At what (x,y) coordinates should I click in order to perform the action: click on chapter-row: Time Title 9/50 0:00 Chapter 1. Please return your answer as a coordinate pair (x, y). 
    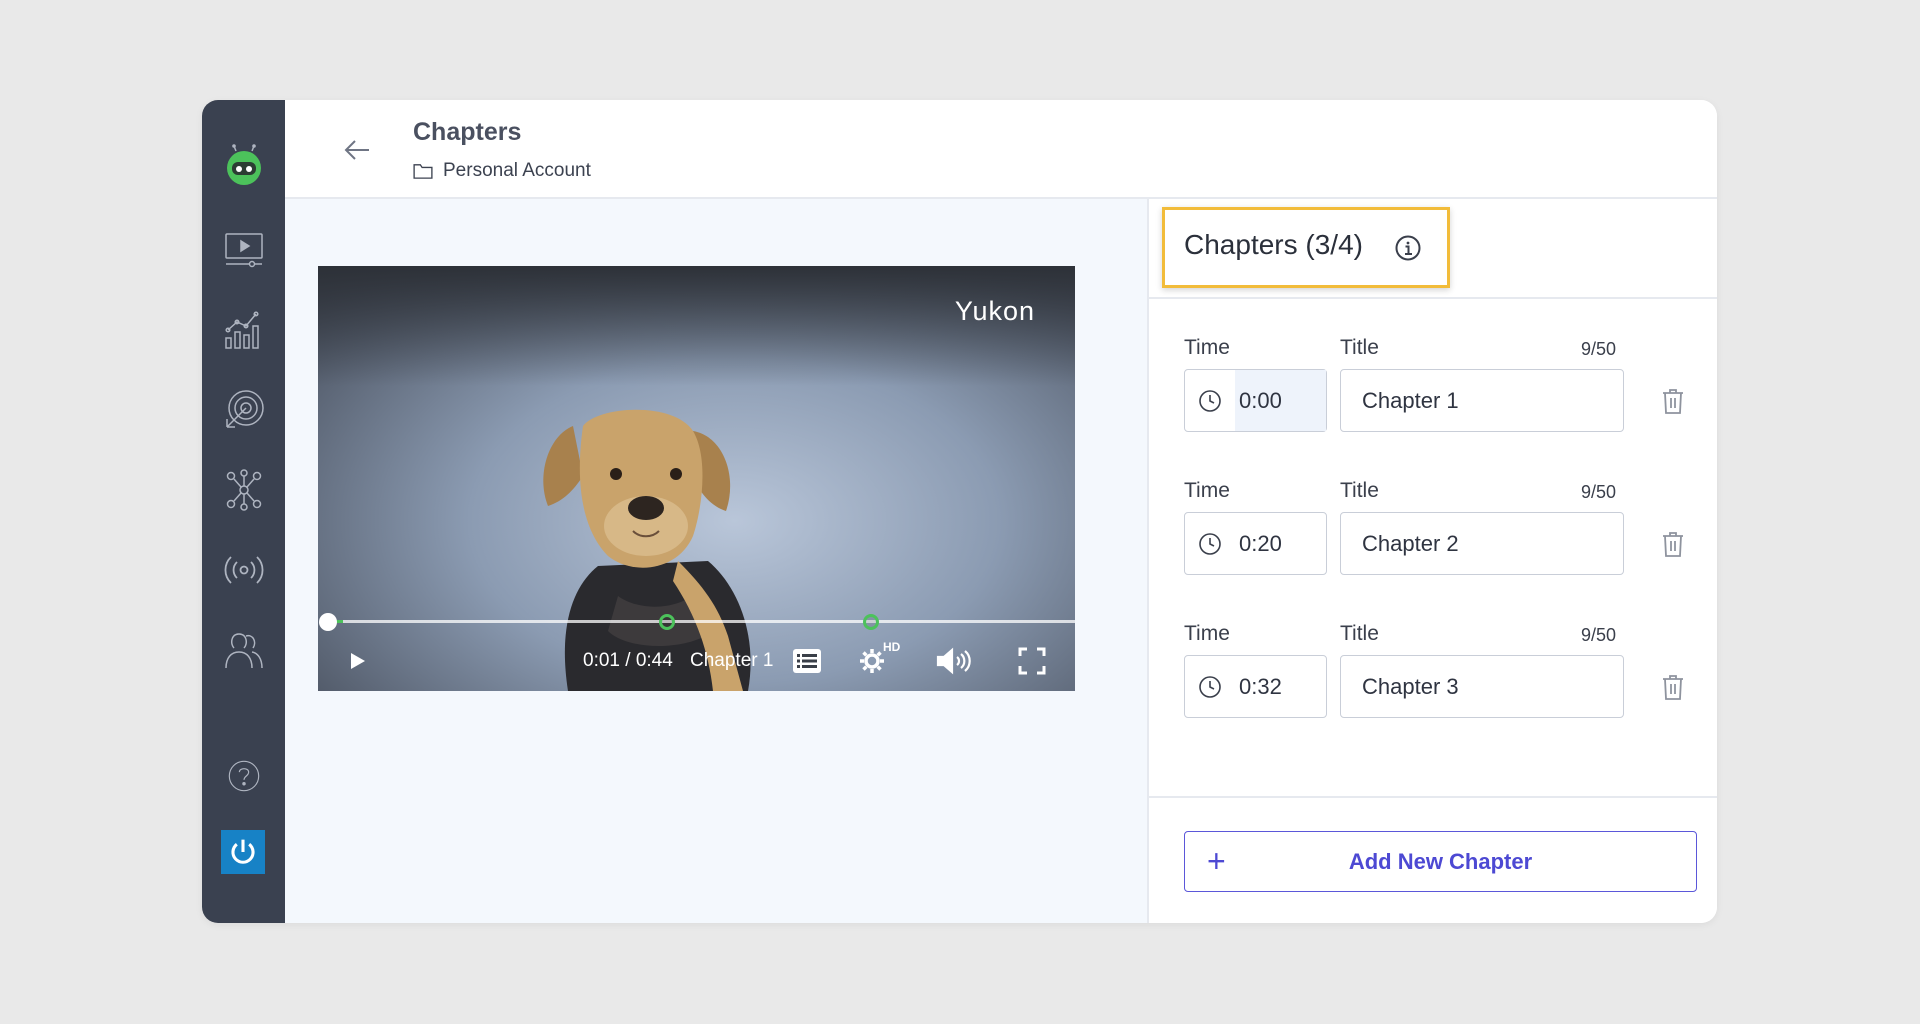
    Looking at the image, I should click on (1444, 401).